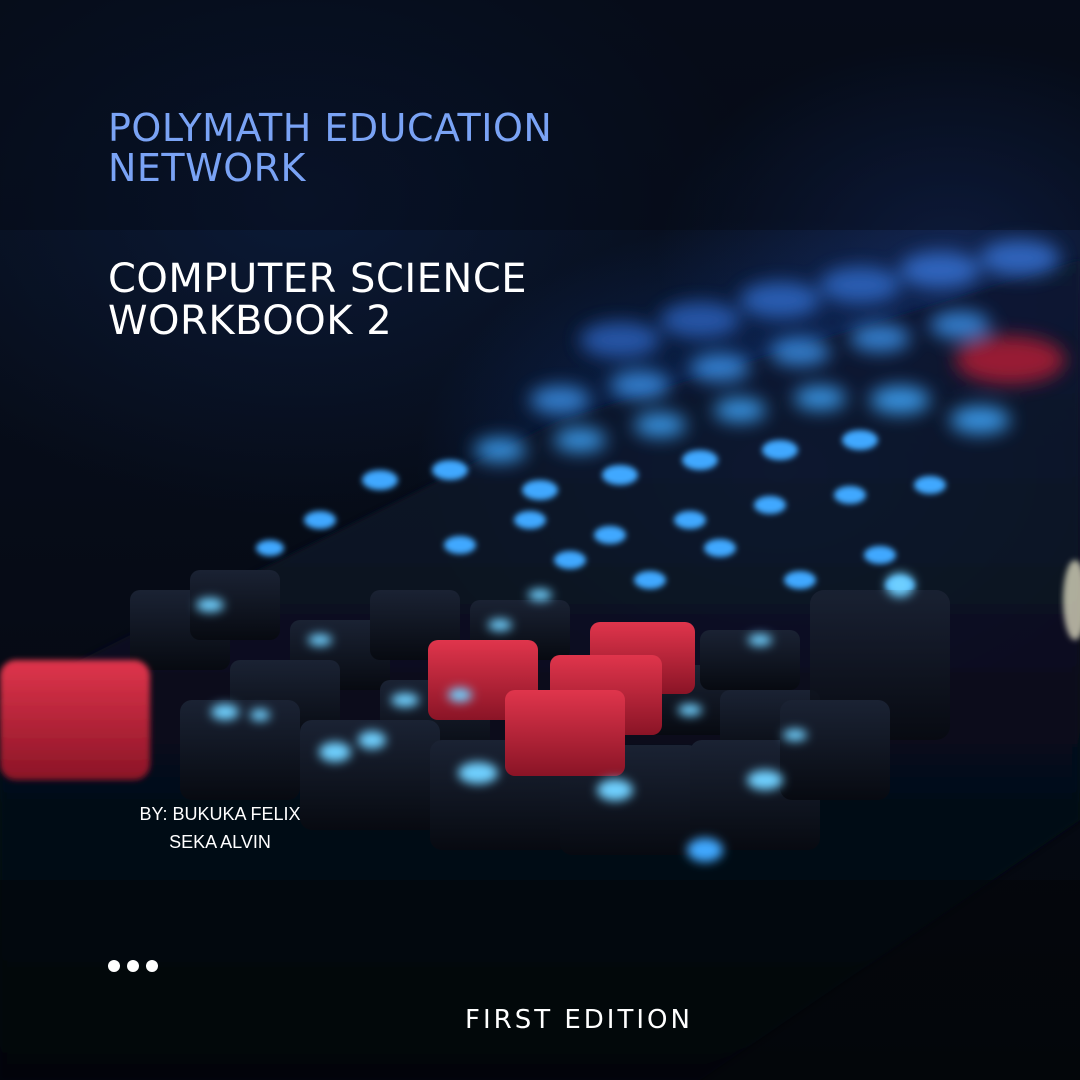 This screenshot has height=1080, width=1080. I want to click on ellipsis-icon, so click(134, 966).